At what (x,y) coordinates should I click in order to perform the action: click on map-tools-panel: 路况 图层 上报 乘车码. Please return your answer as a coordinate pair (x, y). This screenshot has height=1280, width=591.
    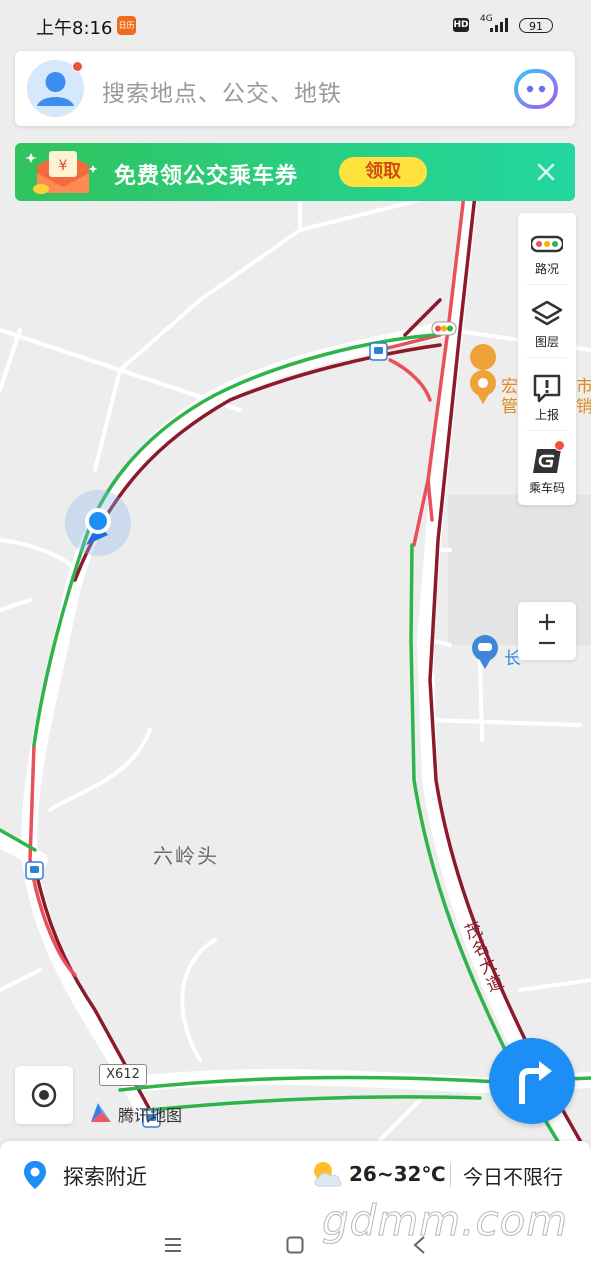
    Looking at the image, I should click on (547, 359).